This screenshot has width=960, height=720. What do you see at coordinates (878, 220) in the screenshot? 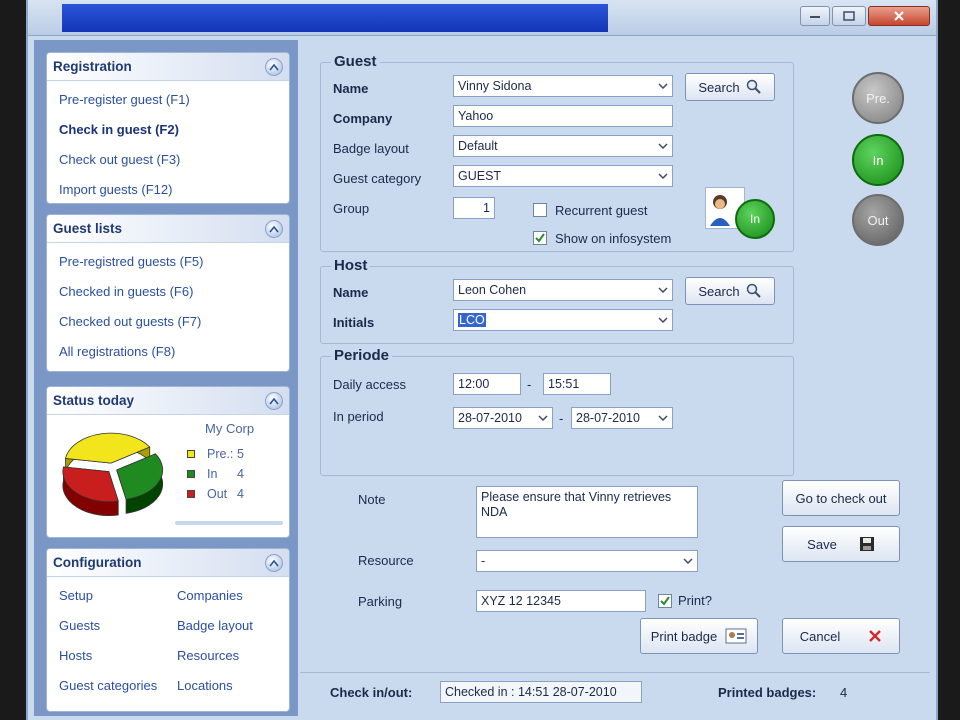
I see `out-status-button: Out` at bounding box center [878, 220].